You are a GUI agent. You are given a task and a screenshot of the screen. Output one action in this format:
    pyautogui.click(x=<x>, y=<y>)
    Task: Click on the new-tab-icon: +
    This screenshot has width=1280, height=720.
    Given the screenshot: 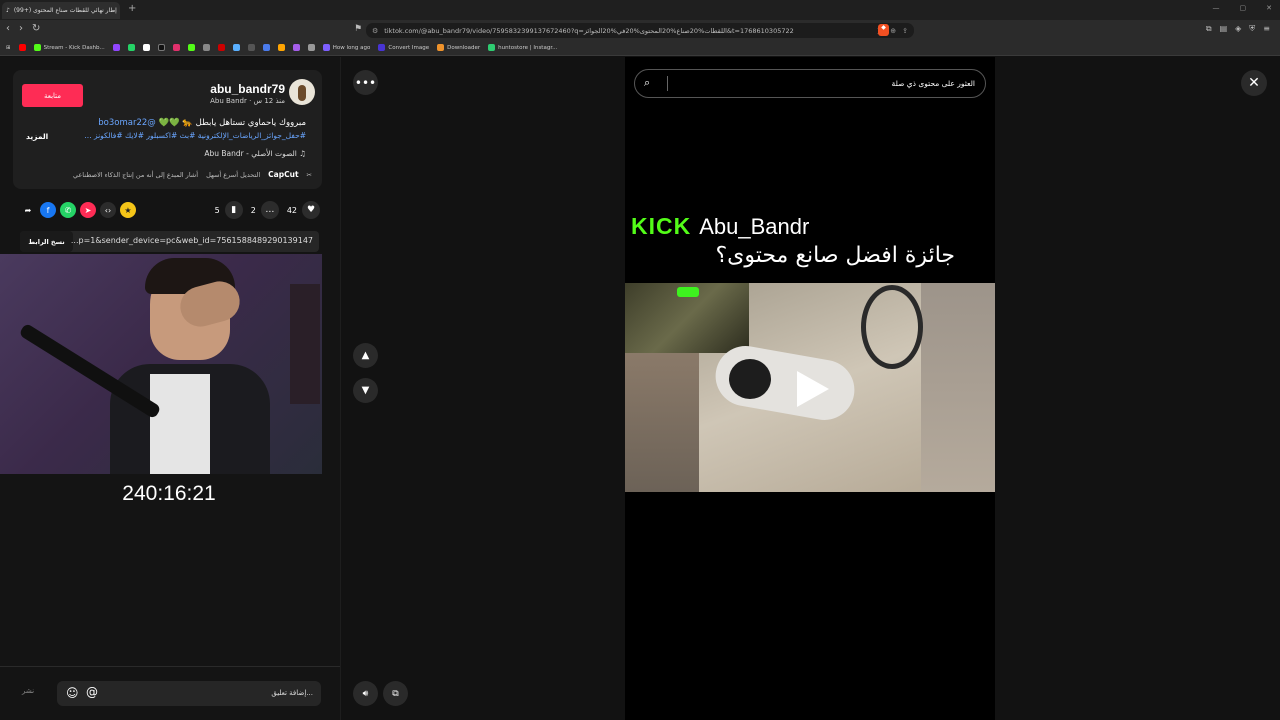 What is the action you would take?
    pyautogui.click(x=132, y=8)
    